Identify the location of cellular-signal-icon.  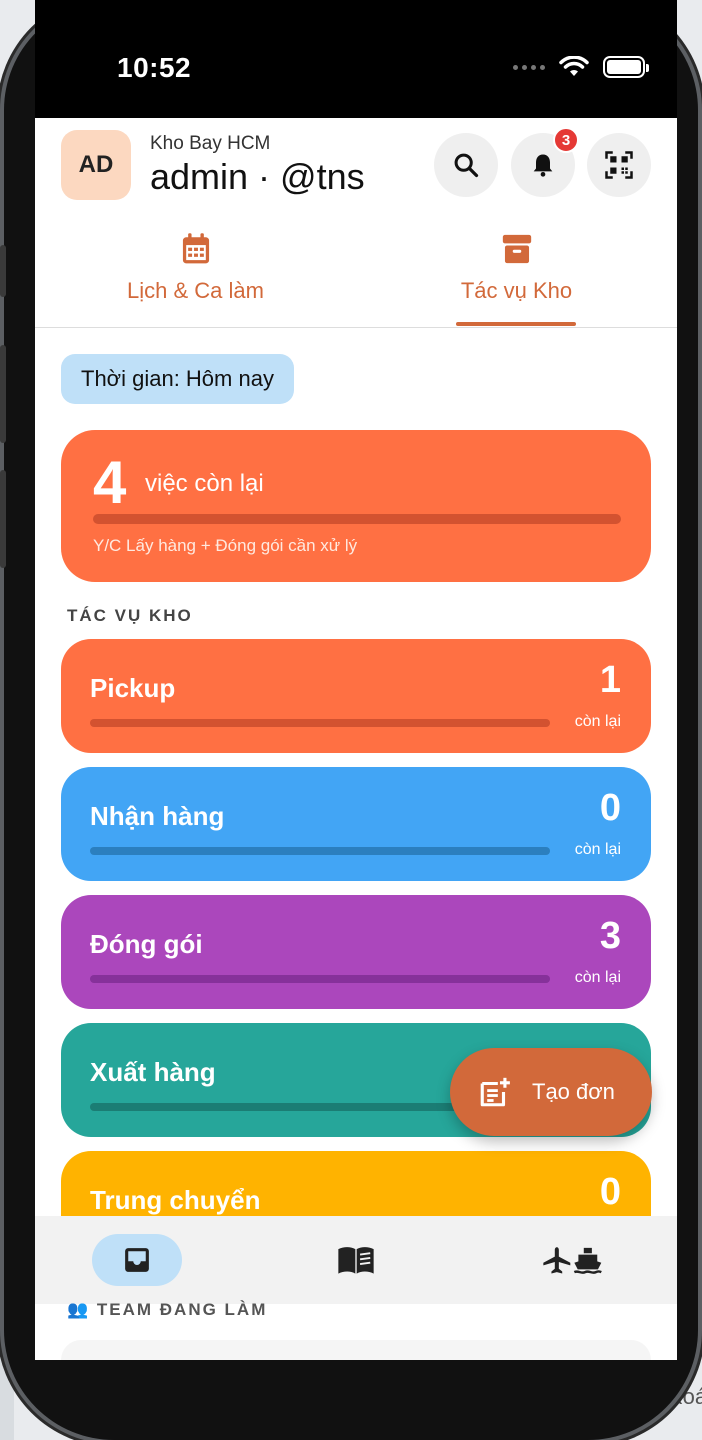
(529, 67).